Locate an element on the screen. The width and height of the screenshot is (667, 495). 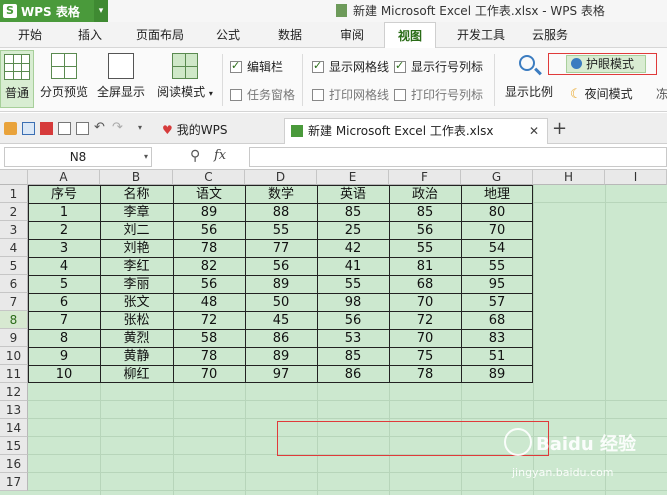
table-cell: 刘二 is located at coordinates (136, 230).